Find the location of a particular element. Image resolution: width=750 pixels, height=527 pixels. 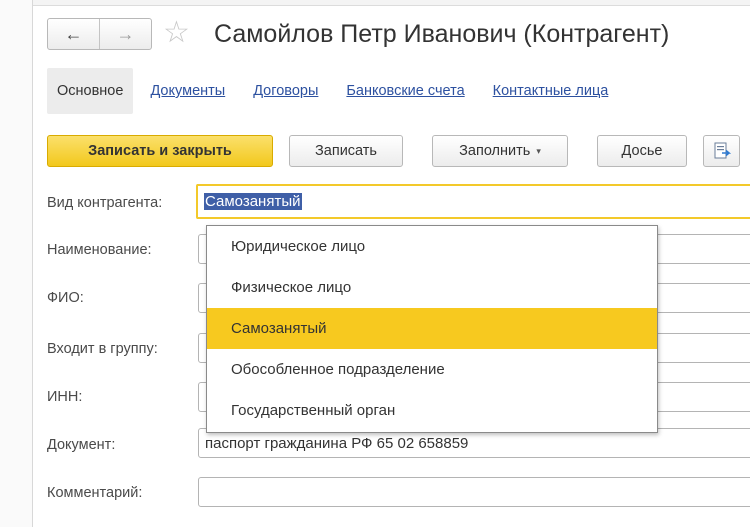

chevron-down-icon: ▾ is located at coordinates (538, 150).